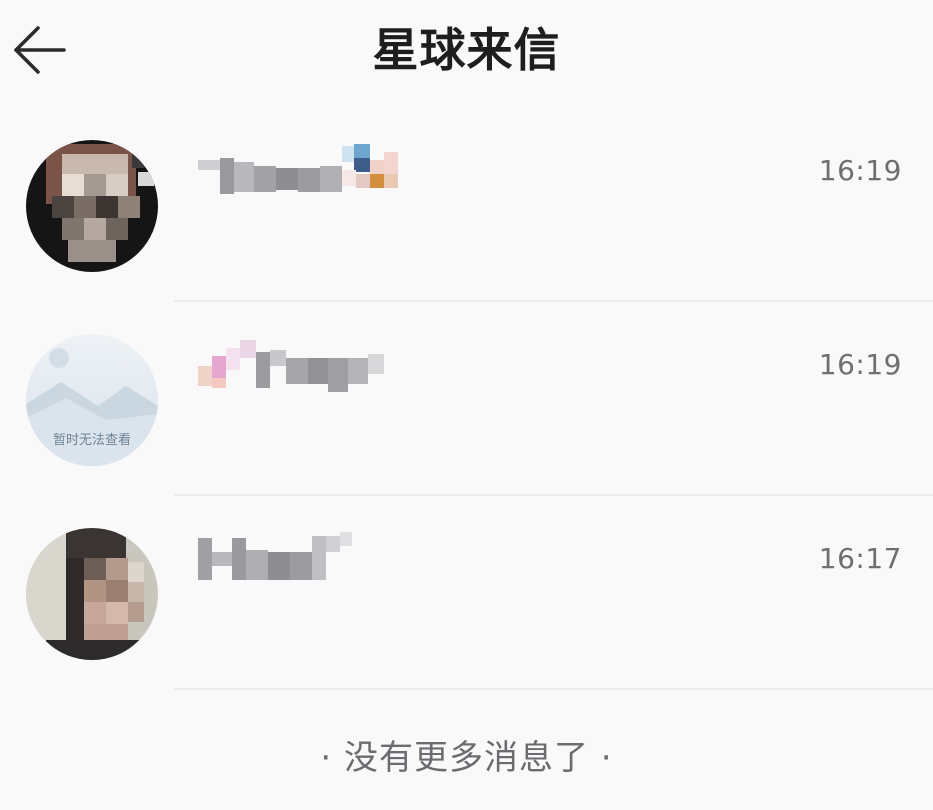  Describe the element at coordinates (860, 558) in the screenshot. I see `message-time: 16:17` at that location.